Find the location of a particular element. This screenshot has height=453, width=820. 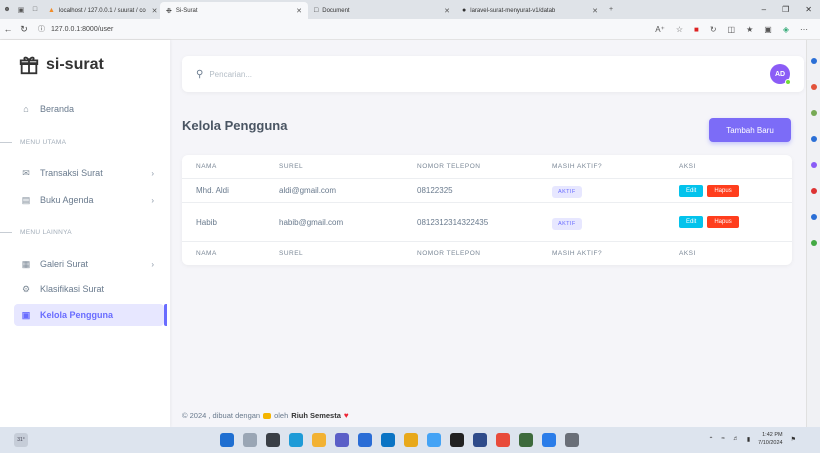

column-header-status: MASIH AKTIF? is located at coordinates (577, 166).